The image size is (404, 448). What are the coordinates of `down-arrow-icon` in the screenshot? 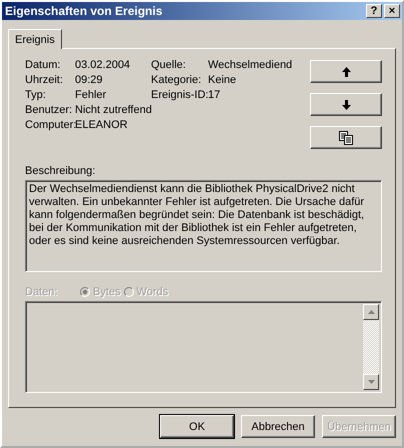 It's located at (346, 105).